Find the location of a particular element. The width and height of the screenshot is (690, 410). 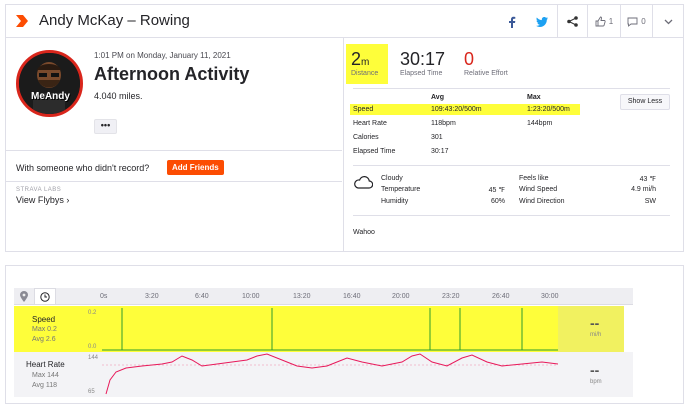

stat-elapsed-time: 30:17 Elapsed Time is located at coordinates (422, 63).